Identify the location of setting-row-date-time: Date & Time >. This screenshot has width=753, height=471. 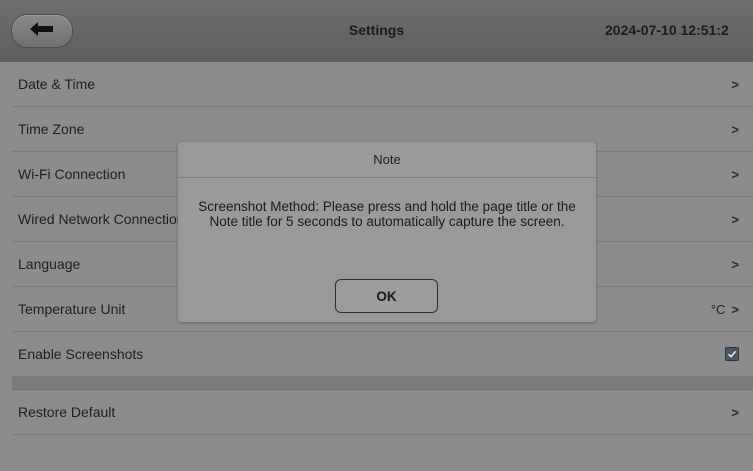
(382, 84).